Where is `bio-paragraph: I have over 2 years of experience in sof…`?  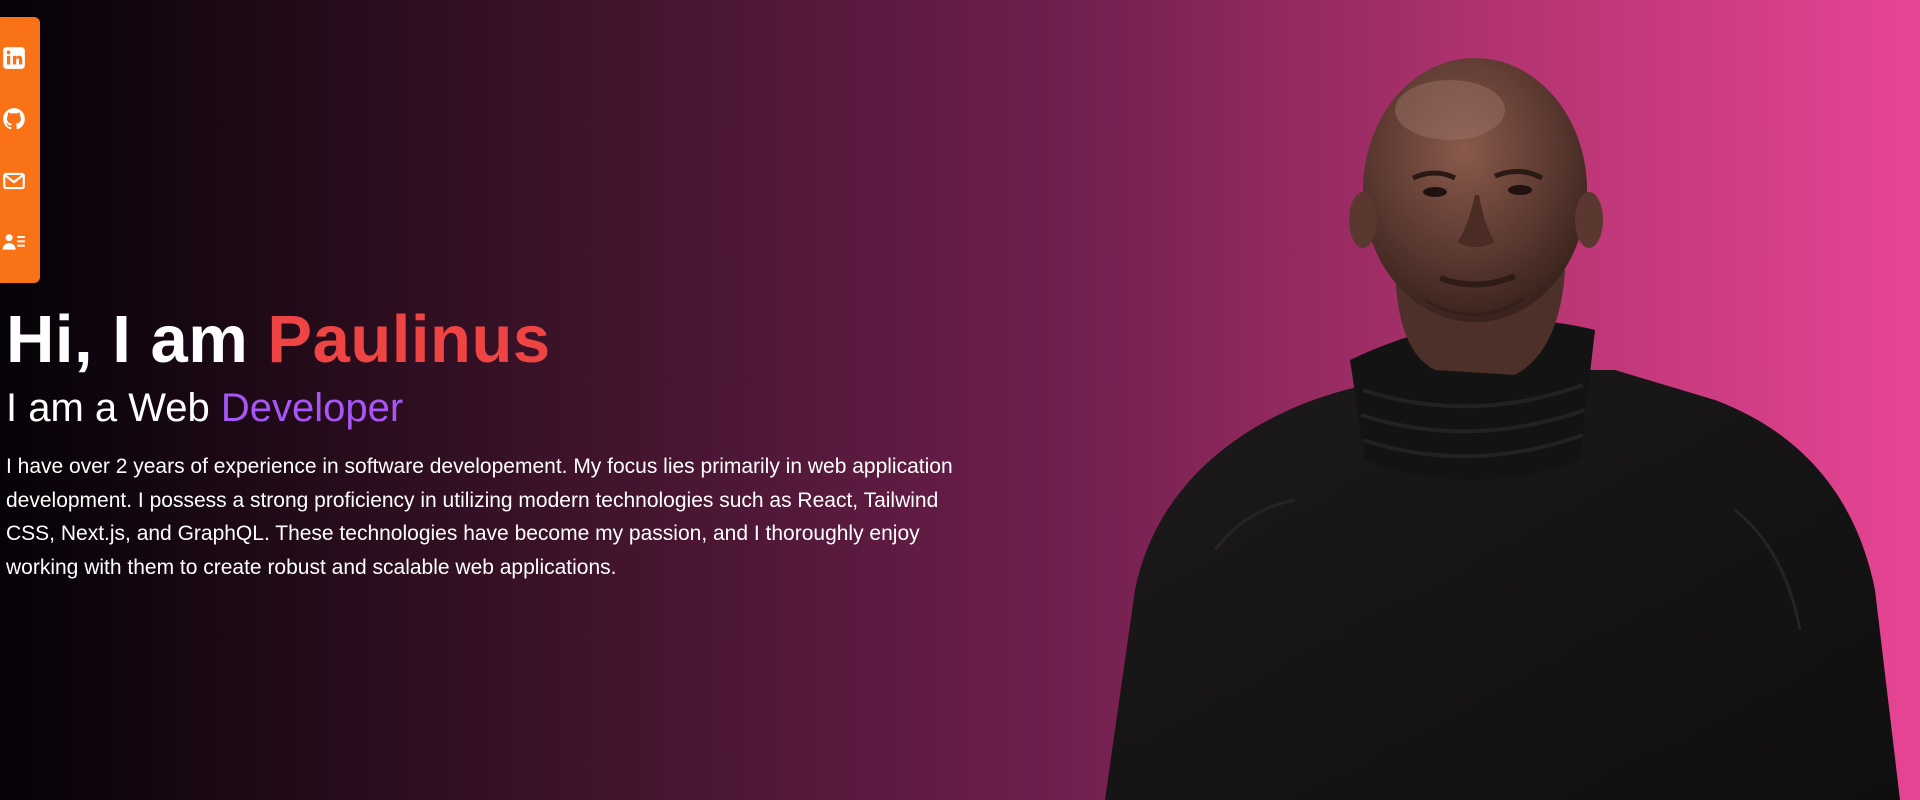
bio-paragraph: I have over 2 years of experience in sof… is located at coordinates (479, 517).